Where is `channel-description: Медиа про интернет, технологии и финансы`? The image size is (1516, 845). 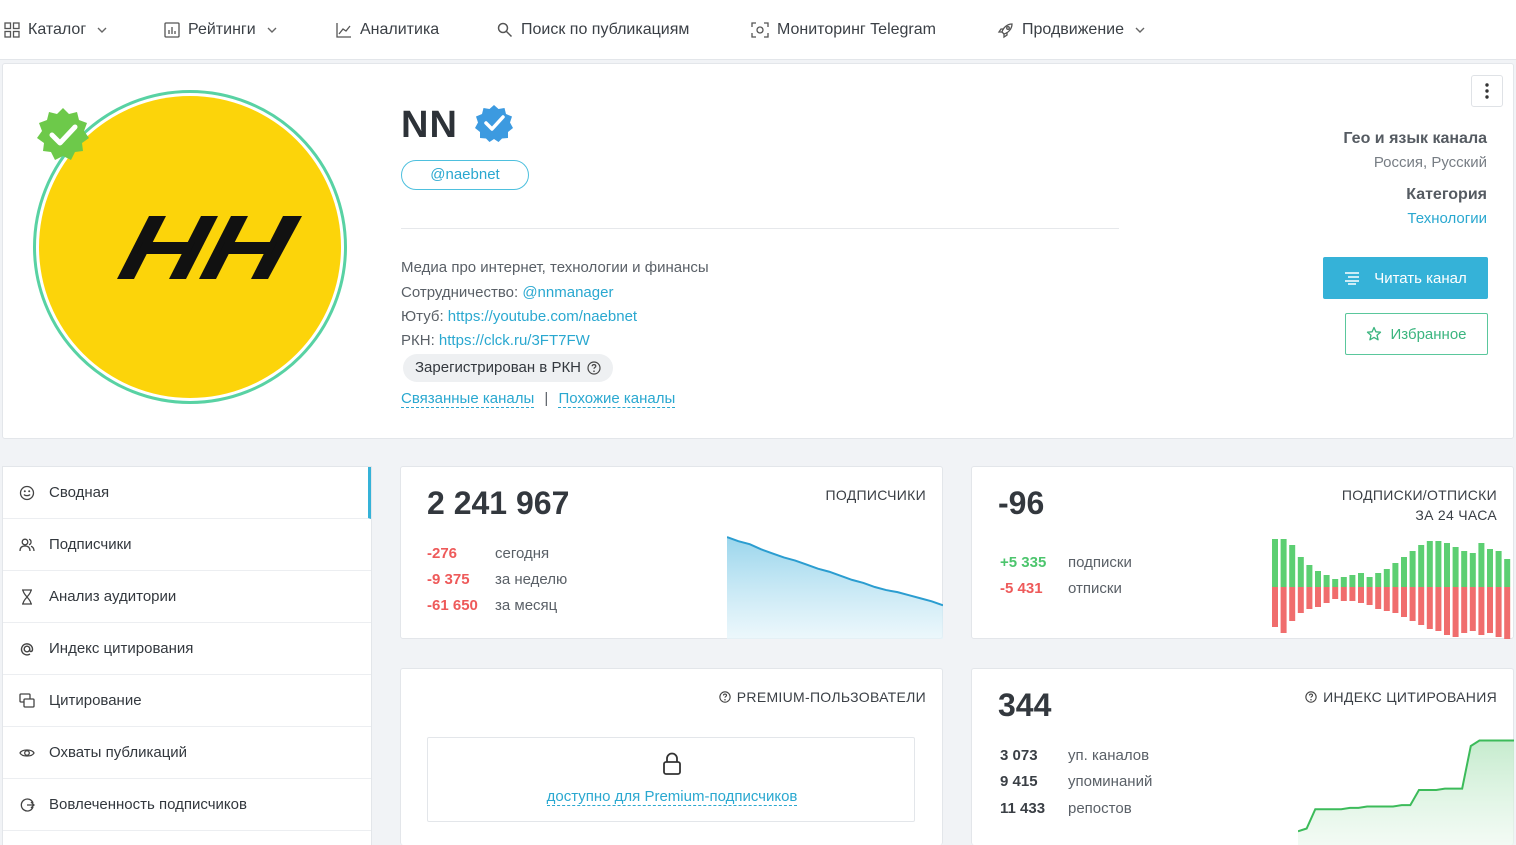
channel-description: Медиа про интернет, технологии и финансы is located at coordinates (555, 267).